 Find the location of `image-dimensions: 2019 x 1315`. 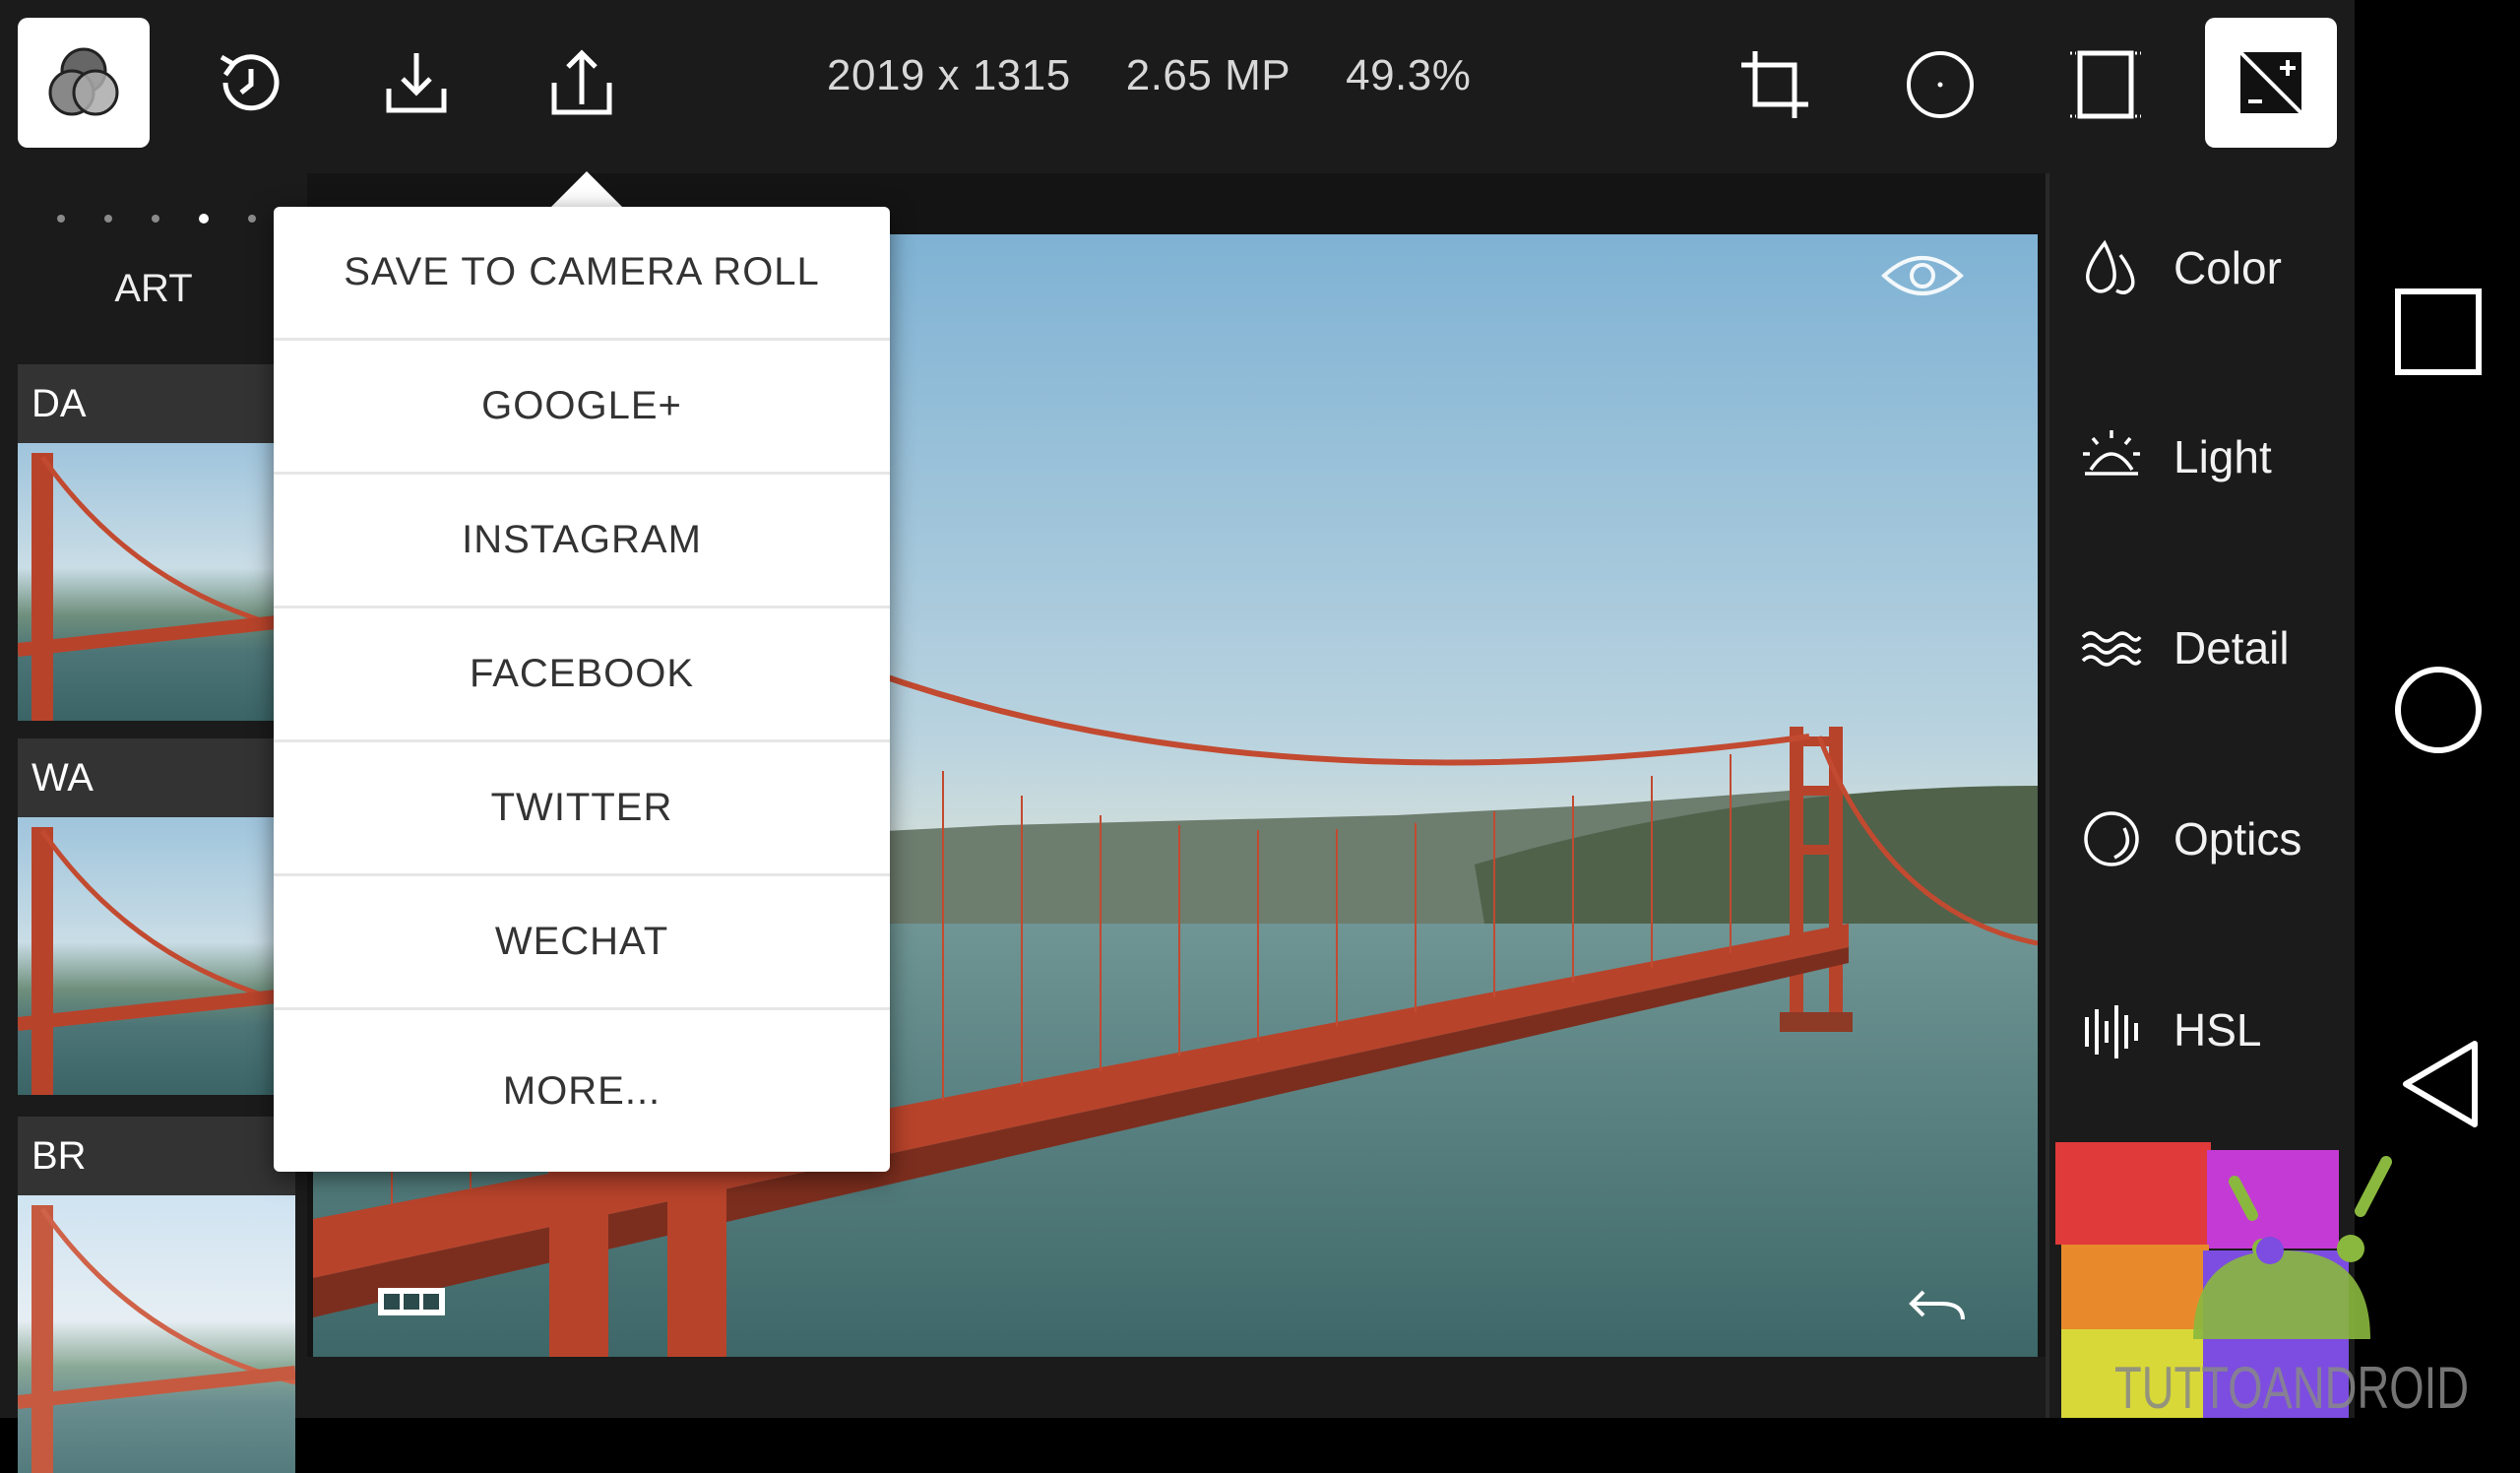

image-dimensions: 2019 x 1315 is located at coordinates (949, 75).